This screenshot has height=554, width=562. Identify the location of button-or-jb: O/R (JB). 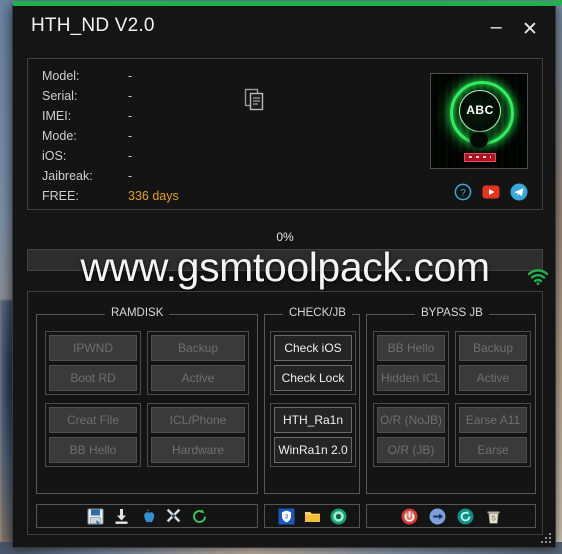
(411, 450).